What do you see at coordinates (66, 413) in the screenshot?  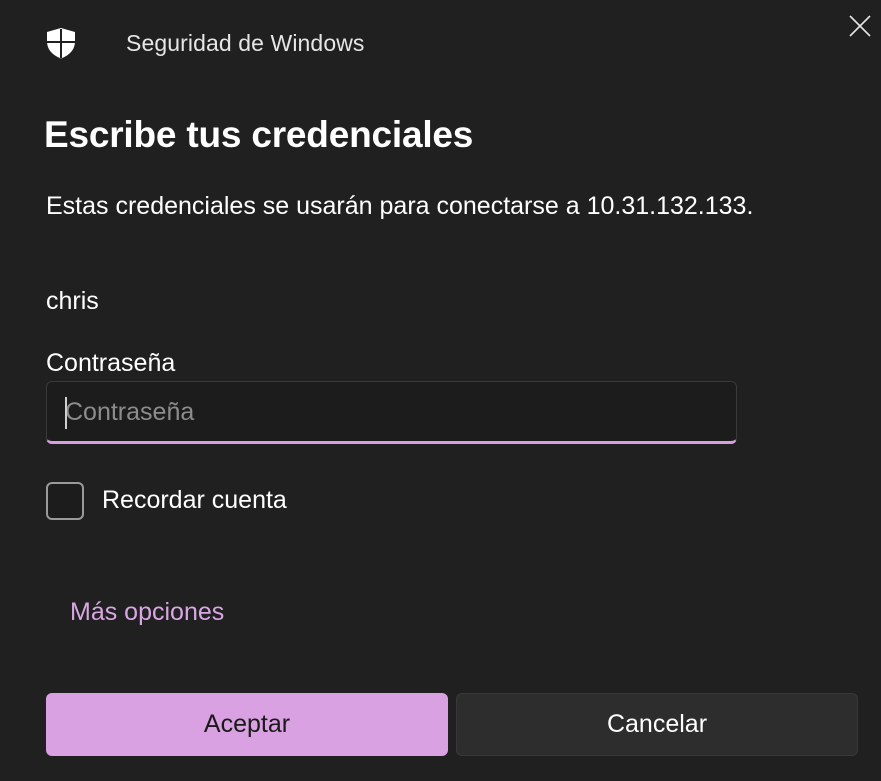 I see `text-caret` at bounding box center [66, 413].